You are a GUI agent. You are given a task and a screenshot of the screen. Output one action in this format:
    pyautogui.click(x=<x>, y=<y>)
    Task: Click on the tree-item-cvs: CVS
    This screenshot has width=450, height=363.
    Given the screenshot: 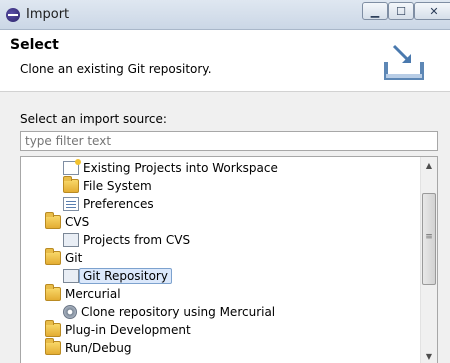 What is the action you would take?
    pyautogui.click(x=67, y=221)
    